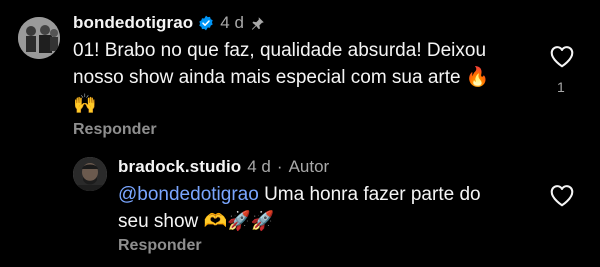 This screenshot has height=267, width=600. What do you see at coordinates (309, 166) in the screenshot?
I see `author-label: Autor` at bounding box center [309, 166].